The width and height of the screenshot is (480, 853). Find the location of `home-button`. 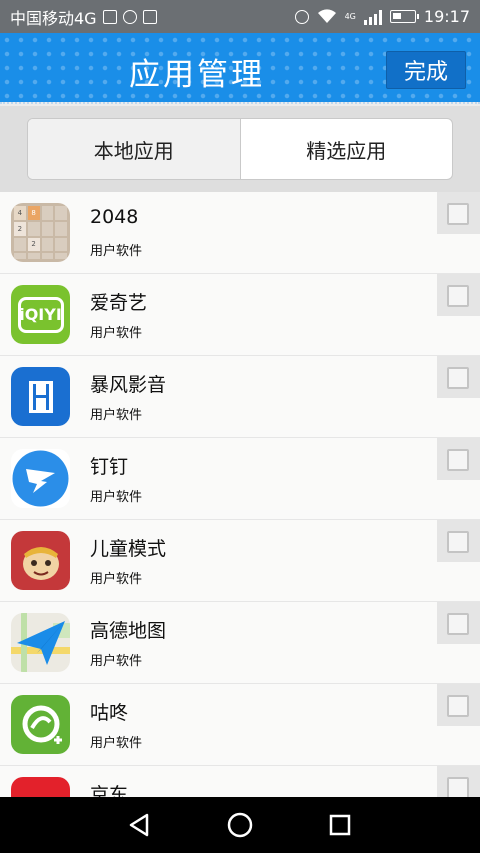

home-button is located at coordinates (240, 825).